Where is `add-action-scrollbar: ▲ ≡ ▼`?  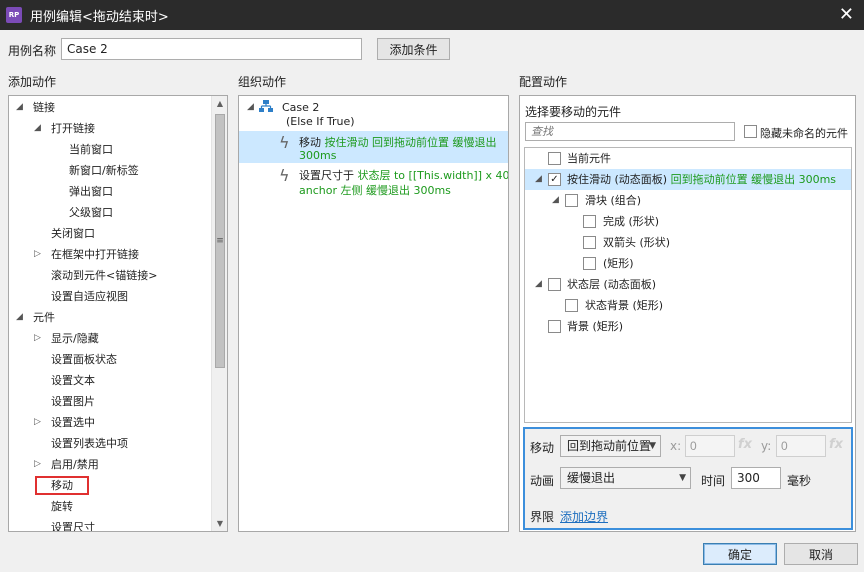
add-action-scrollbar: ▲ ≡ ▼ is located at coordinates (219, 313).